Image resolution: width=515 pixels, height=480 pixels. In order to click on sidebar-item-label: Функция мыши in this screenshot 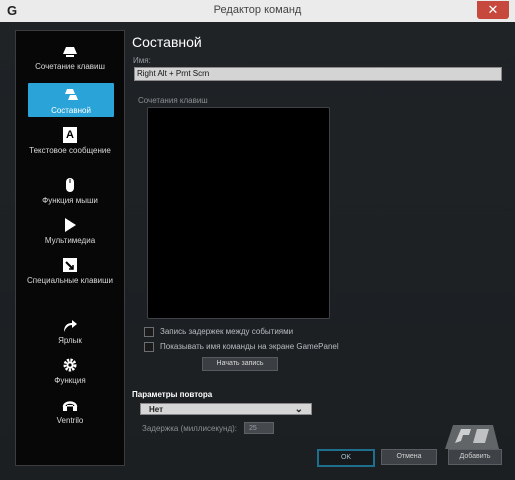, I will do `click(70, 200)`.